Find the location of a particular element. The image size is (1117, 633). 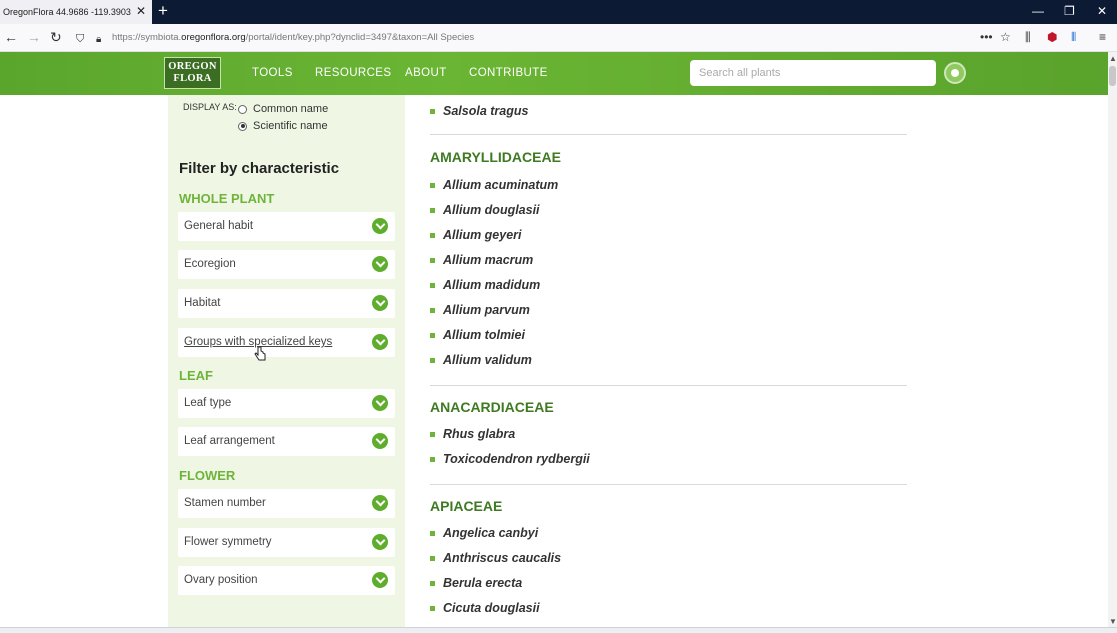

page-scrollbar is located at coordinates (1112, 340).